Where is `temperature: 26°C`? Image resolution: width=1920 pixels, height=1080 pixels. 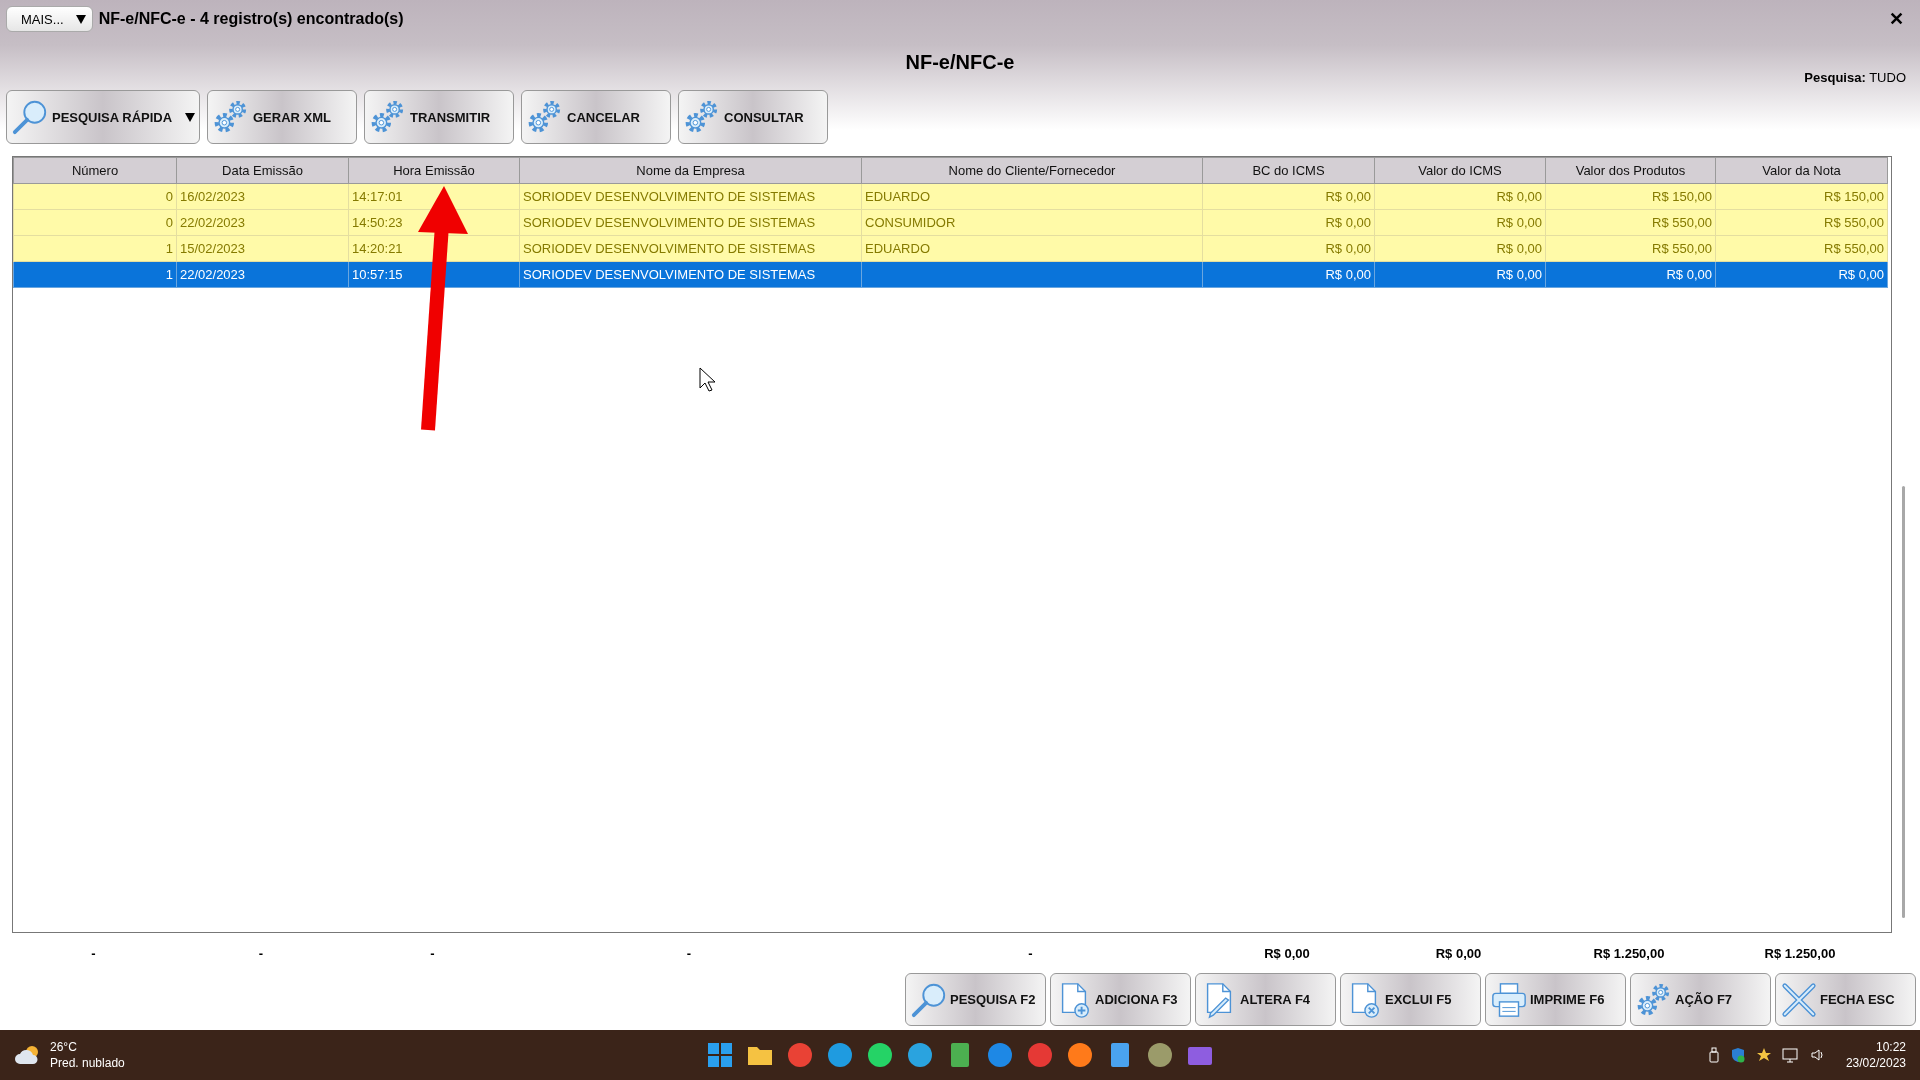 temperature: 26°C is located at coordinates (64, 1047).